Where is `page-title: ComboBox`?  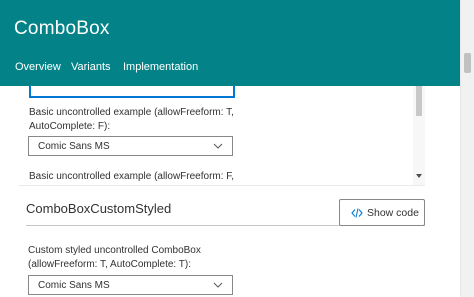
page-title: ComboBox is located at coordinates (62, 28).